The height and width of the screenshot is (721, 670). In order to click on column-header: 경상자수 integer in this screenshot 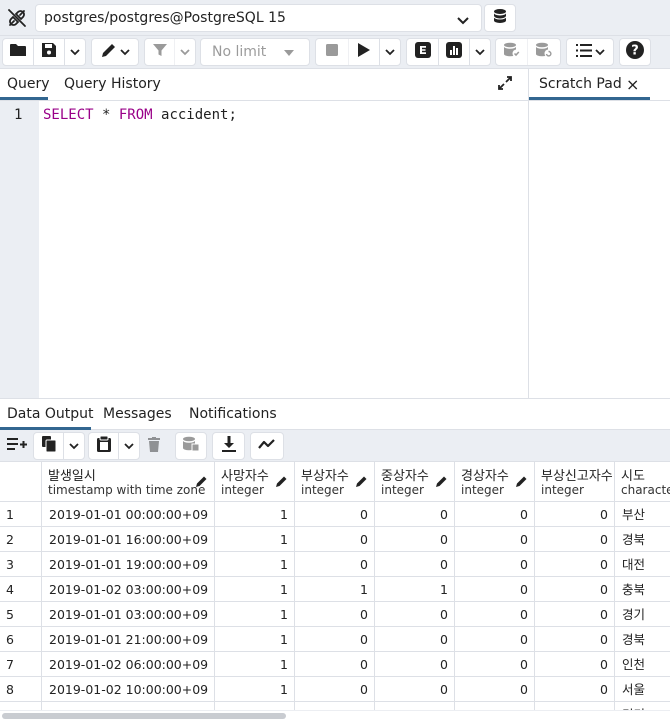, I will do `click(495, 482)`.